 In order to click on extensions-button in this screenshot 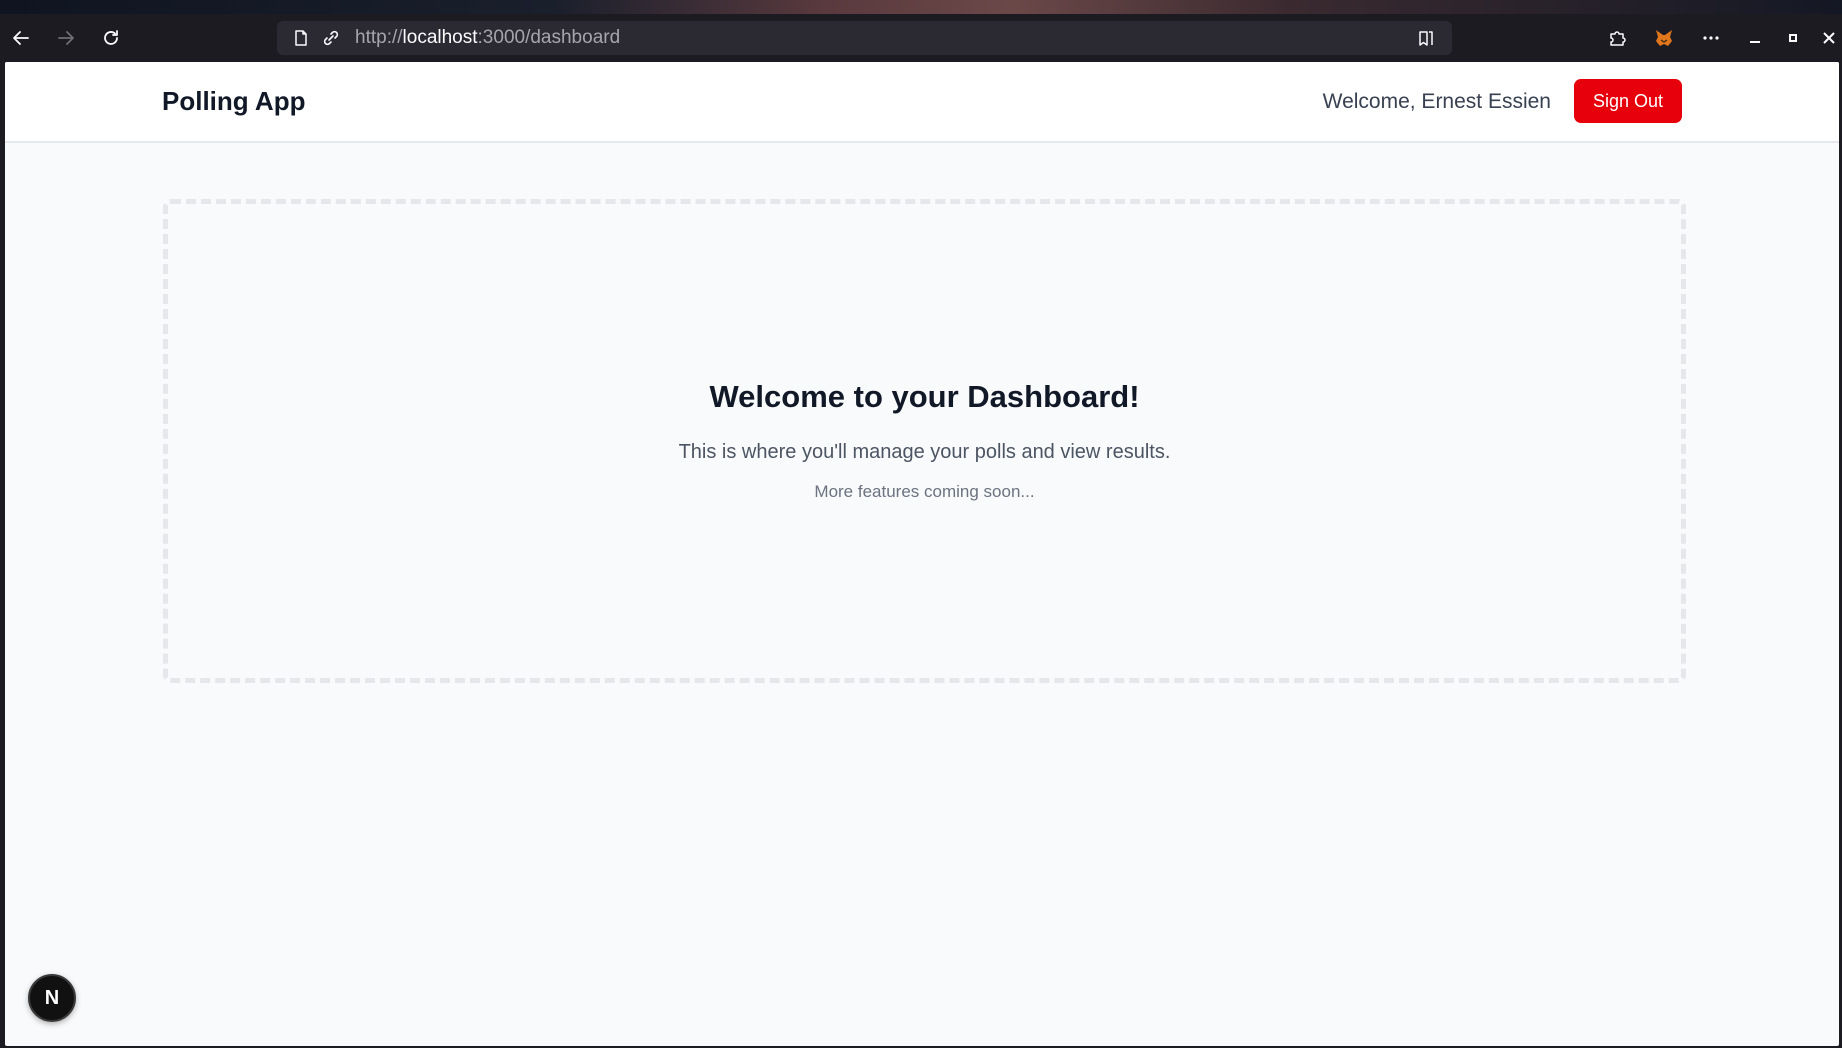, I will do `click(1617, 38)`.